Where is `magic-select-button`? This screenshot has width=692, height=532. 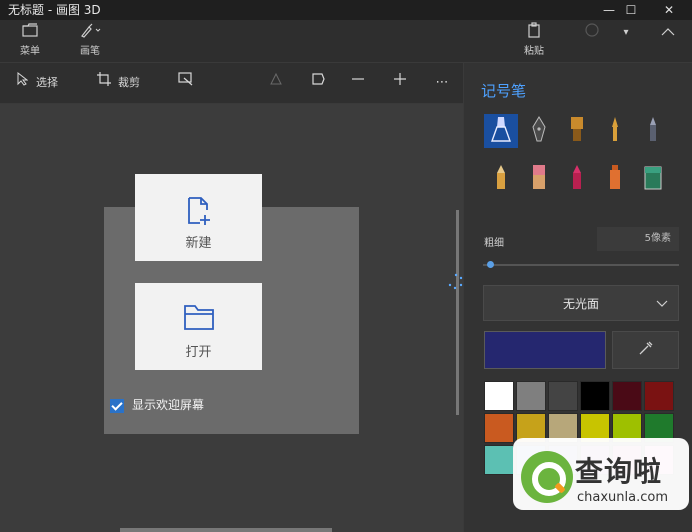
magic-select-button is located at coordinates (189, 83).